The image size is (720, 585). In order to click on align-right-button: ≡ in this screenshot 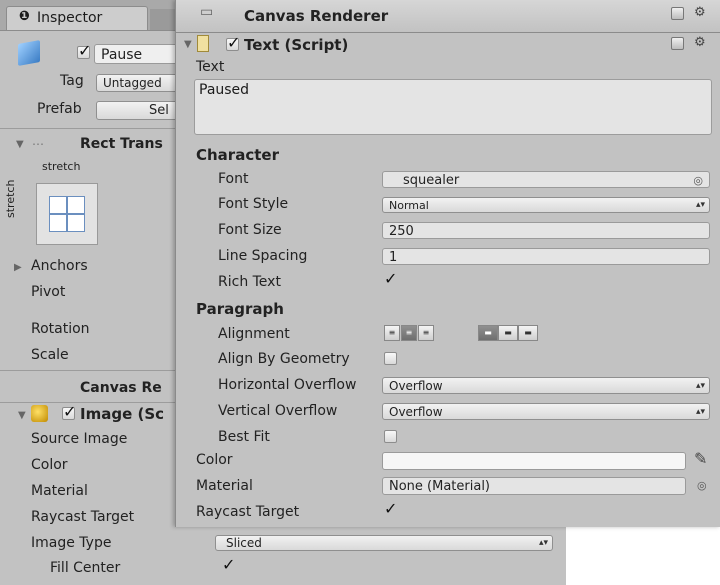, I will do `click(426, 333)`.